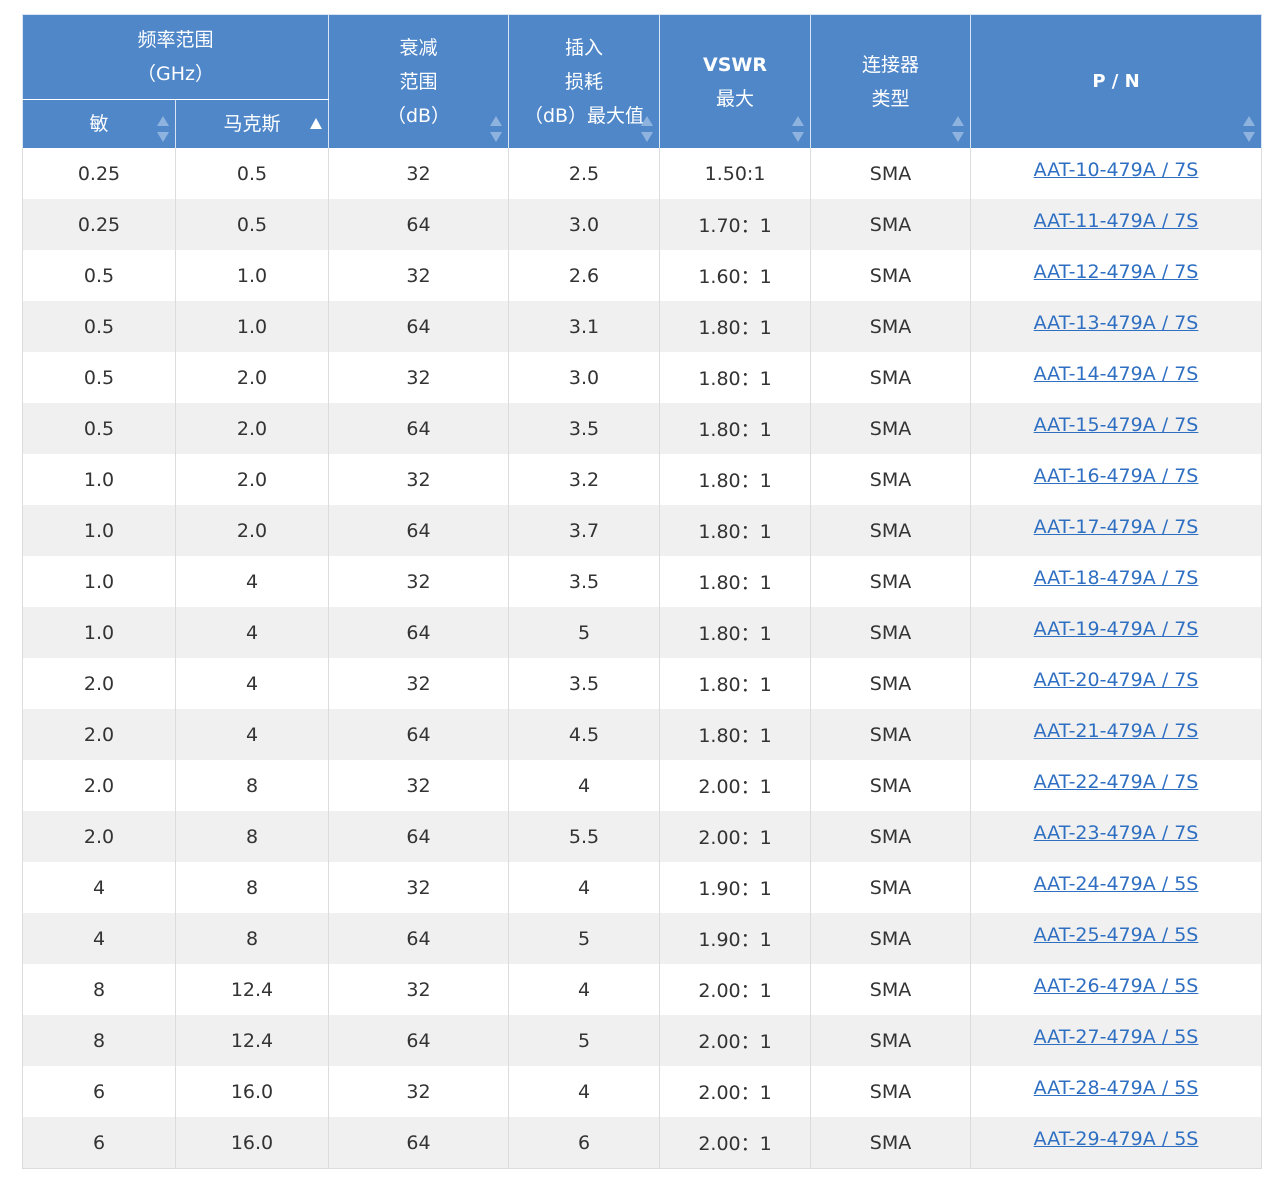 This screenshot has width=1280, height=1200. I want to click on table-row: 2.0 8 32 4 2.00：1 SMA AAT-22-479A / 7S, so click(642, 785).